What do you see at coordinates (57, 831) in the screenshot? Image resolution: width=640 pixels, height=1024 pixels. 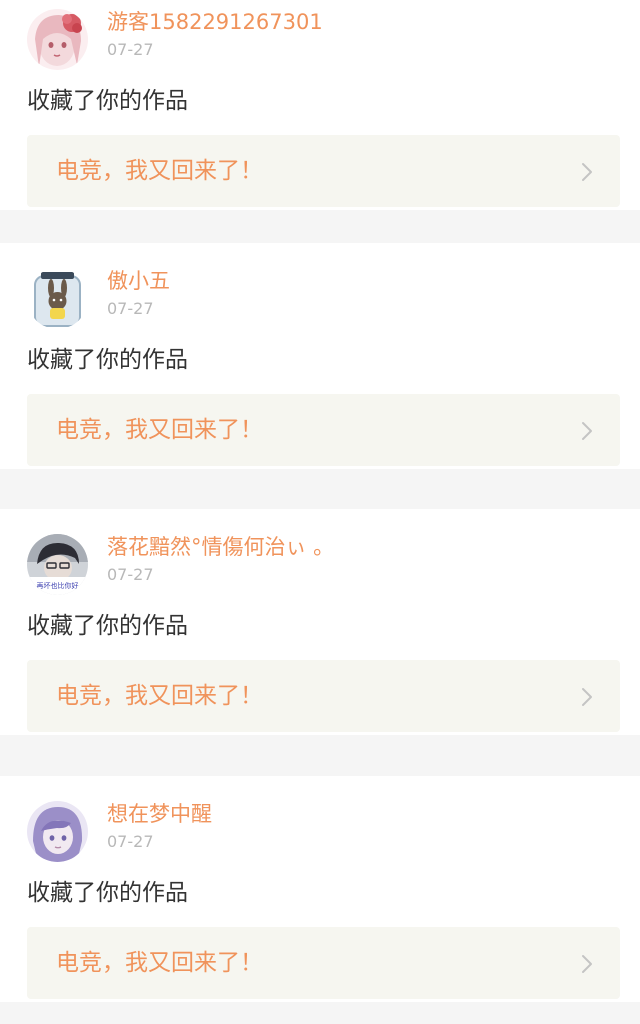 I see `purple-haired-girl-avatar-icon` at bounding box center [57, 831].